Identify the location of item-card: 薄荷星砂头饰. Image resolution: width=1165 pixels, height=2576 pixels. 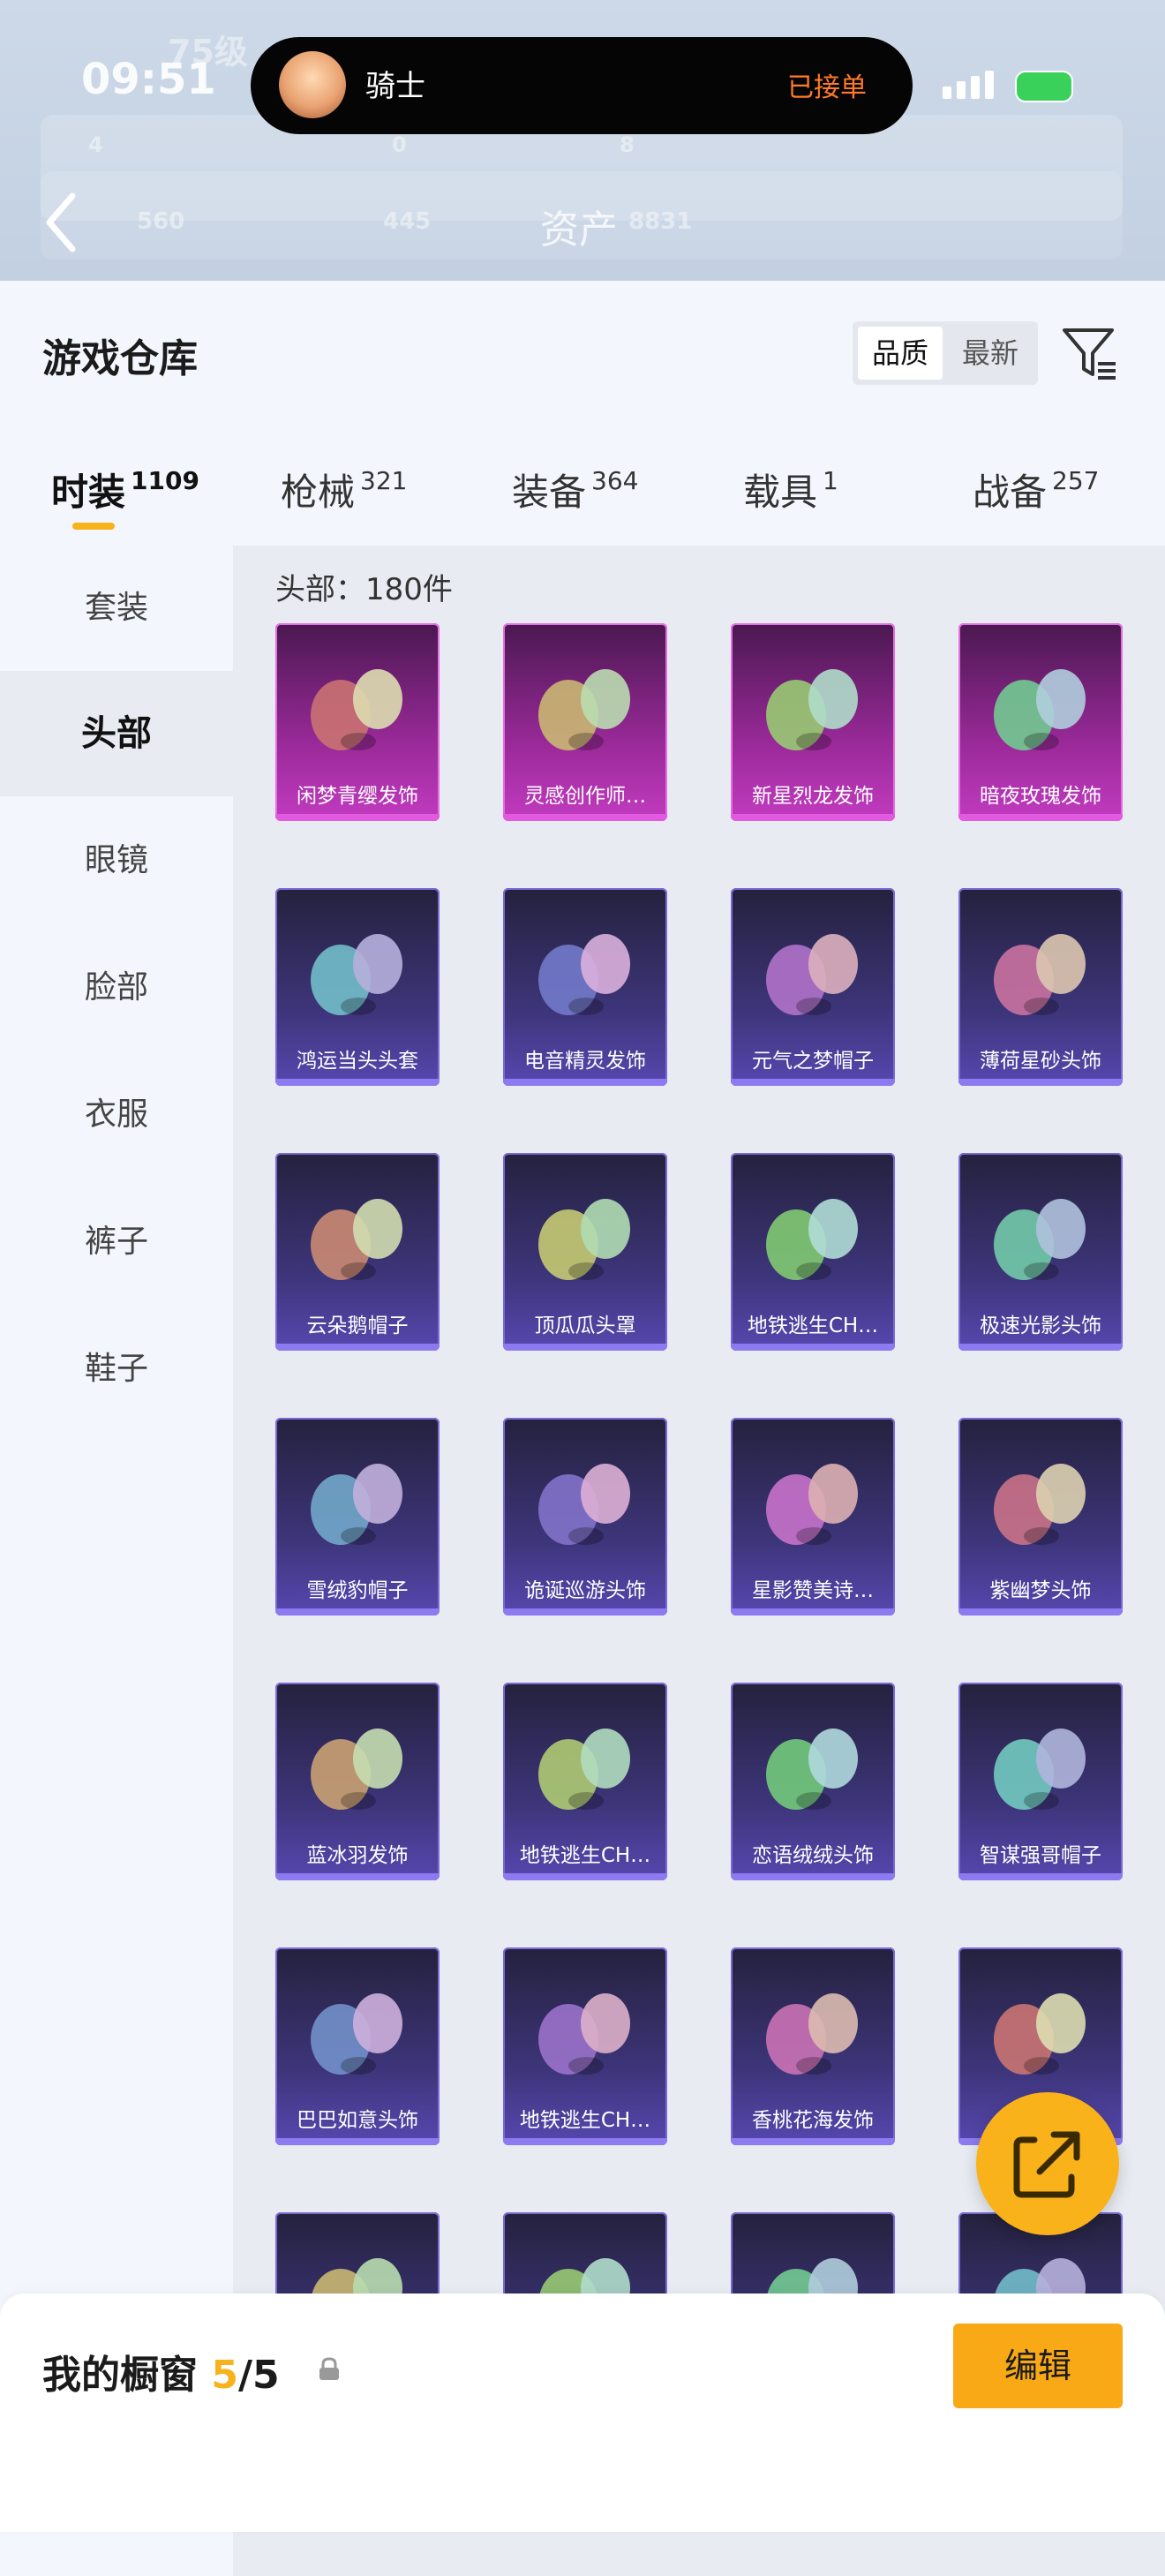
(1040, 987).